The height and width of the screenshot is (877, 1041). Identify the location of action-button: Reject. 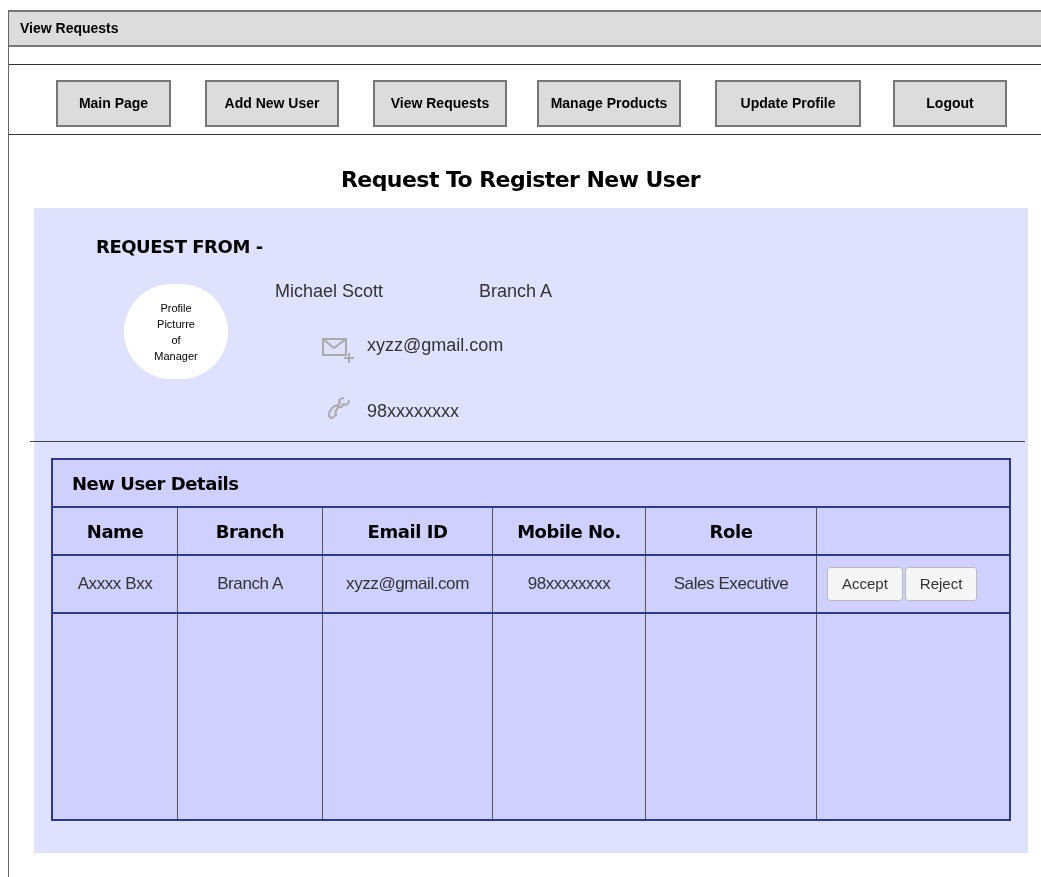
(941, 584).